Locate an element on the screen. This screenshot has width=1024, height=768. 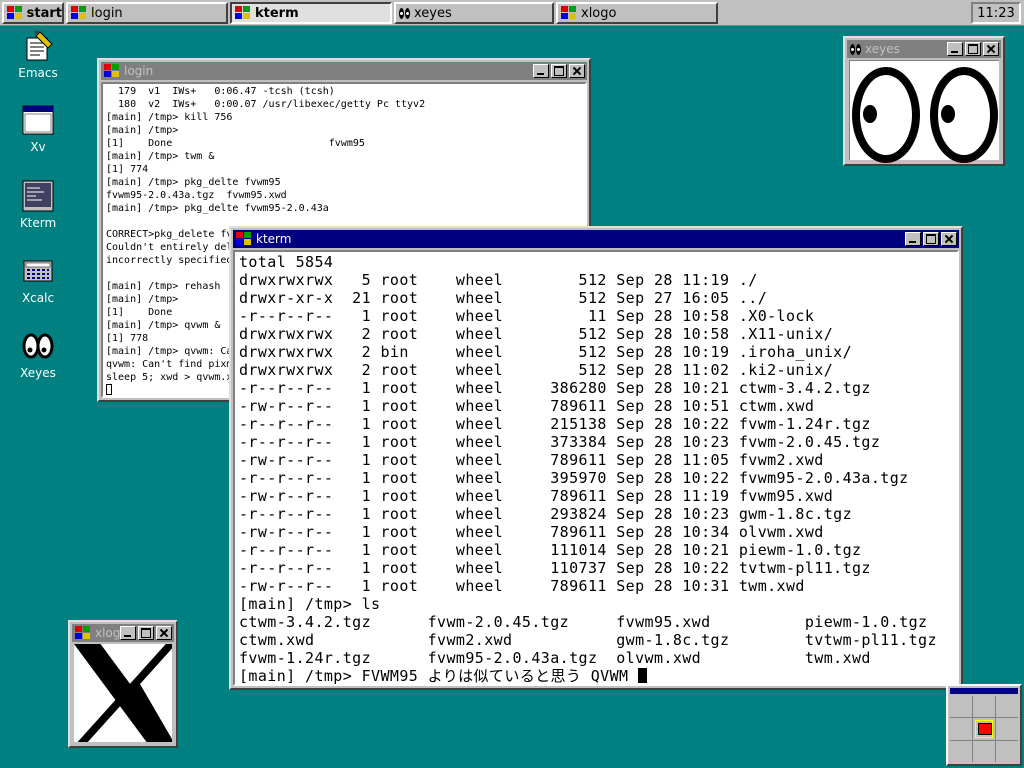
pager-desk-current is located at coordinates (984, 729).